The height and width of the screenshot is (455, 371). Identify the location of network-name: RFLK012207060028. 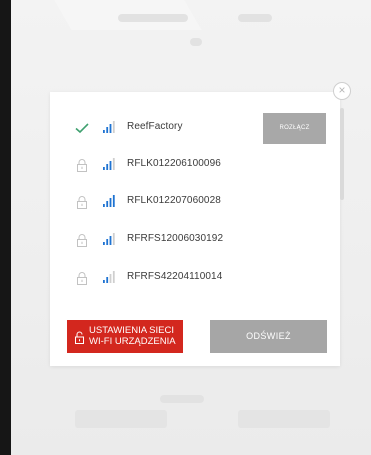
(174, 200).